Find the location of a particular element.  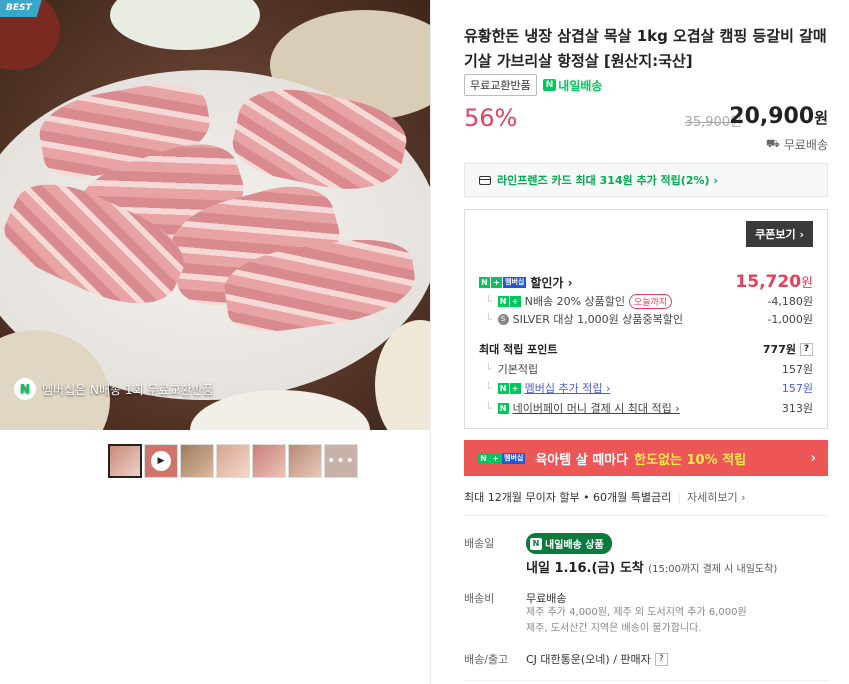

nplus-icon: N + is located at coordinates (509, 388).